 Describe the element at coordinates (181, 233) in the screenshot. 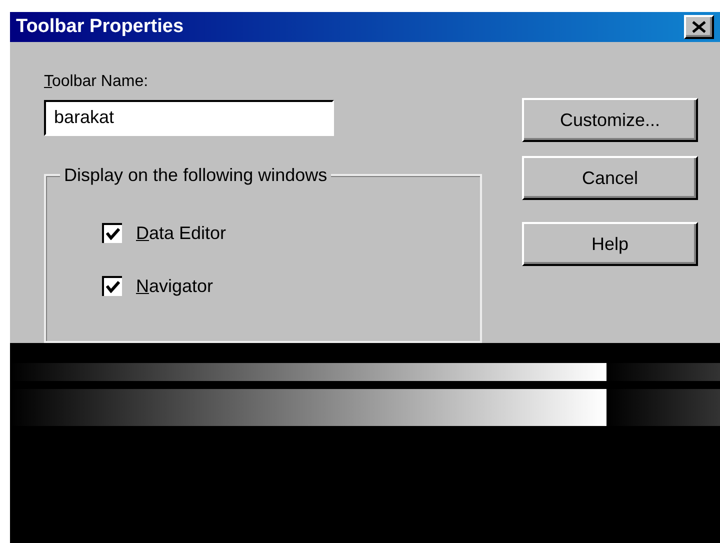

I see `checkbox-label: Data Editor` at that location.